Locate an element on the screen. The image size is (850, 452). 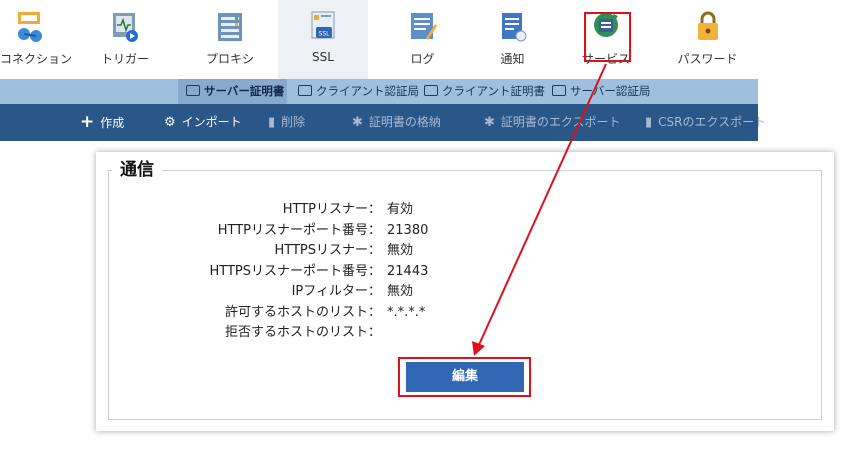
setting-label: IPフィルター： is located at coordinates (336, 291).